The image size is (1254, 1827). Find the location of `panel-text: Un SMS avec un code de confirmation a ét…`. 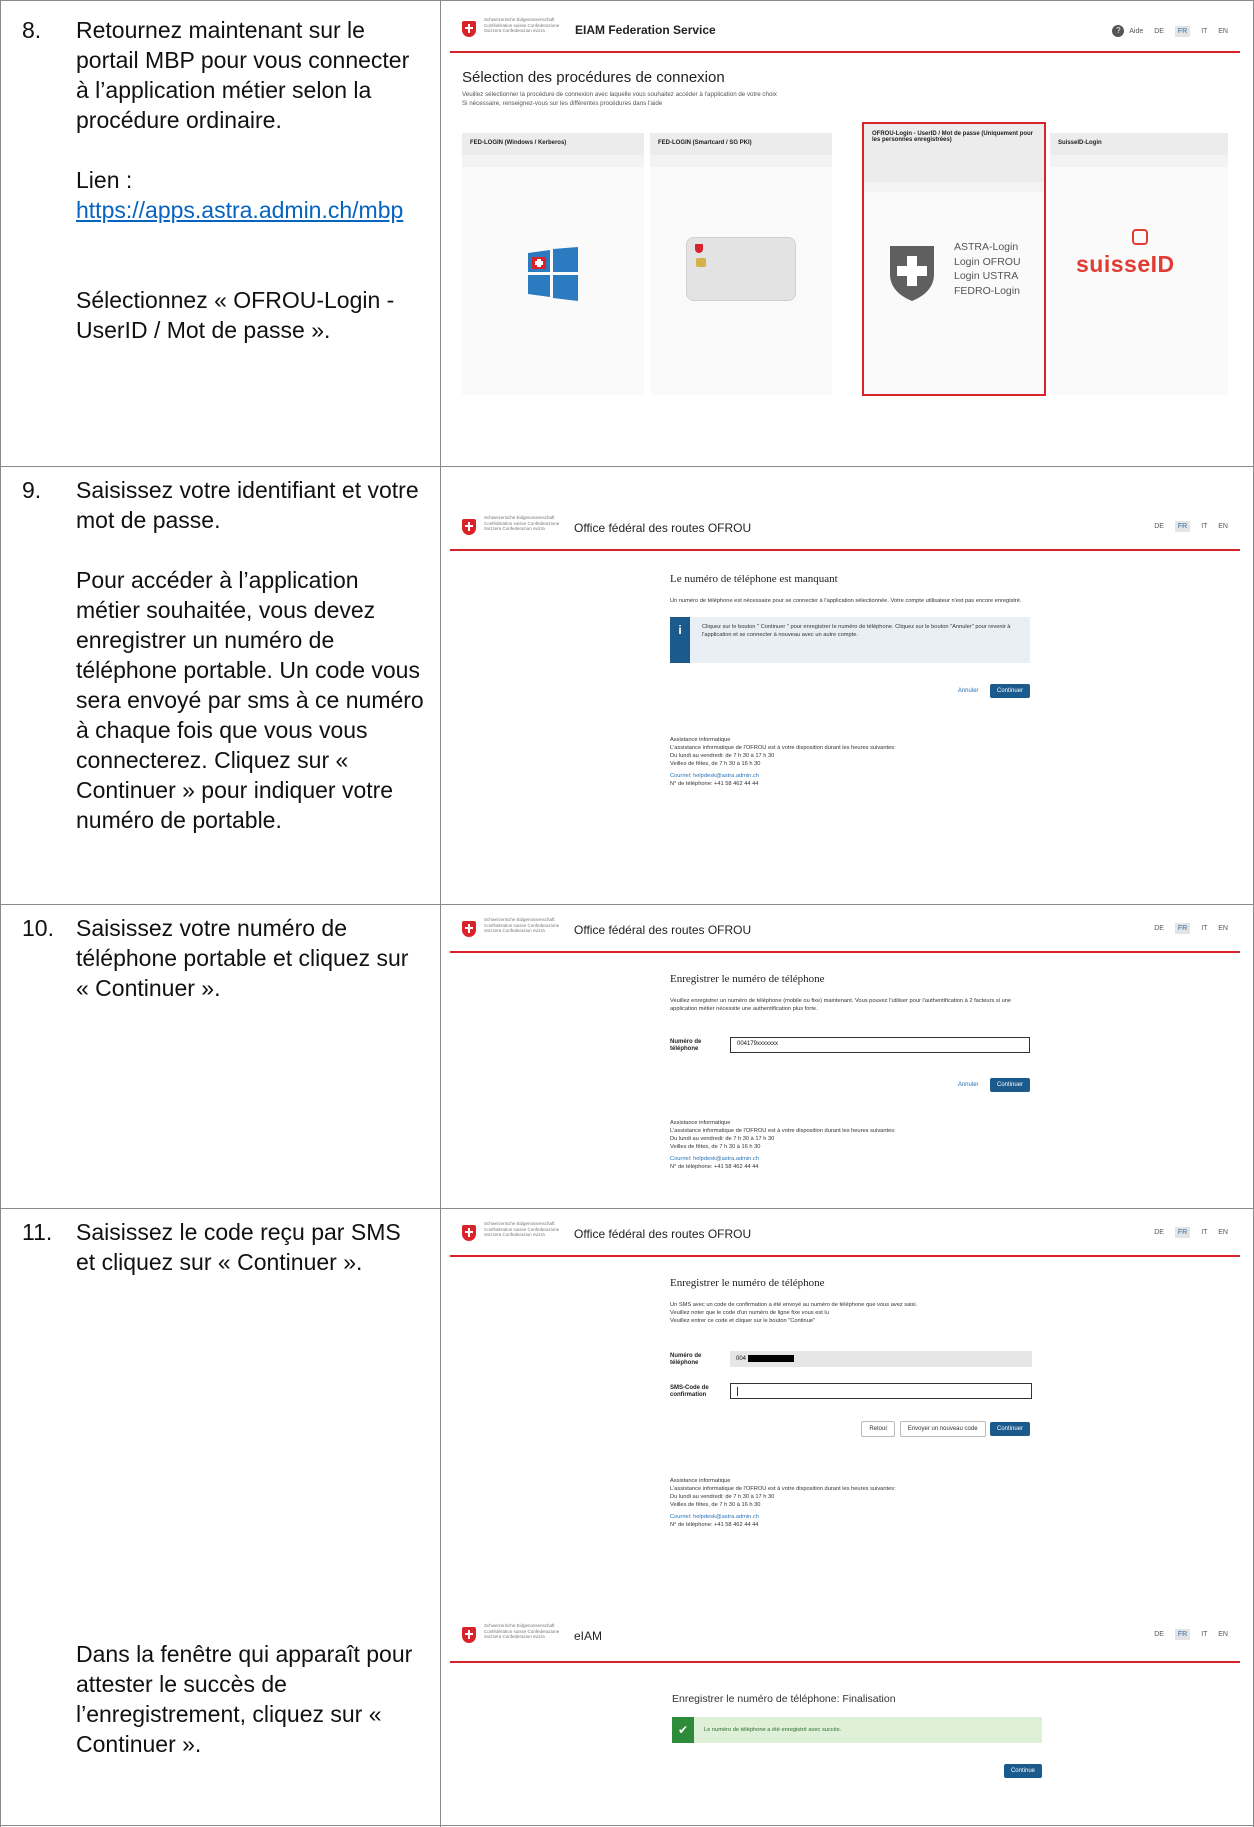

panel-text: Un SMS avec un code de confirmation a ét… is located at coordinates (794, 1313).